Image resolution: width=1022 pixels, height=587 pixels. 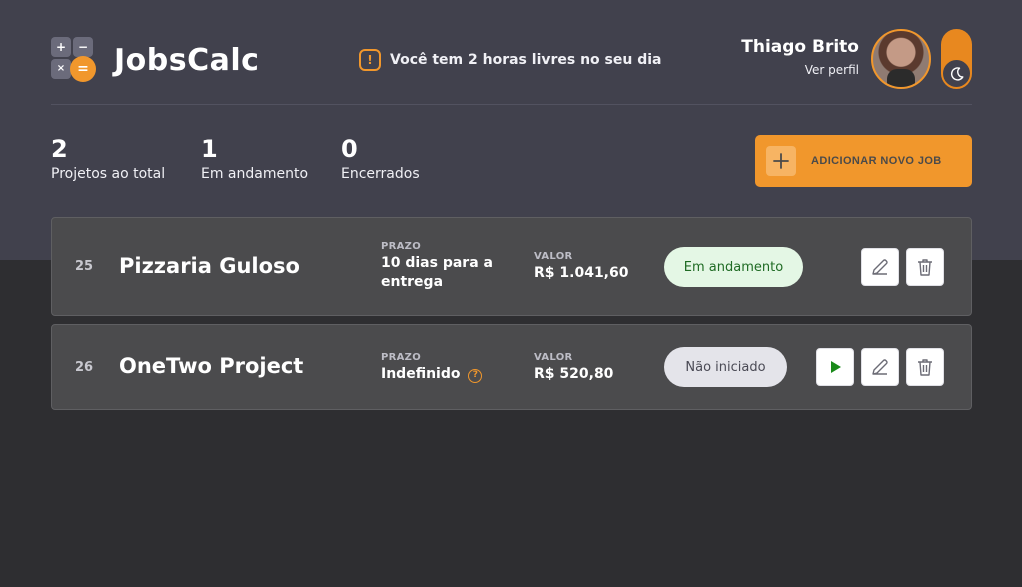 I want to click on job-name: OneTwo Project, so click(x=211, y=366).